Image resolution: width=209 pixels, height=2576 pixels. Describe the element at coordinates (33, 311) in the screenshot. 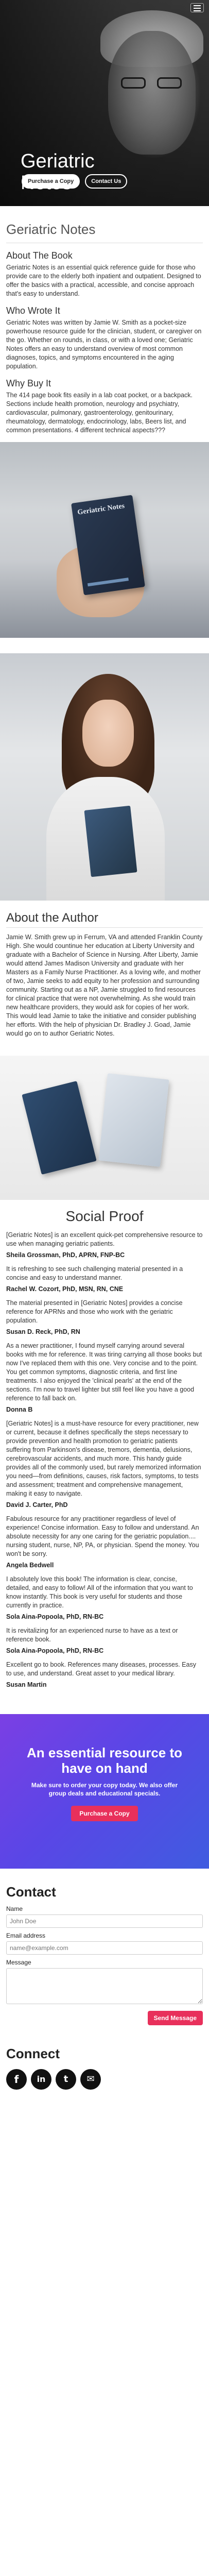

I see `section-heading-who-wrote: Who Wrote It` at that location.